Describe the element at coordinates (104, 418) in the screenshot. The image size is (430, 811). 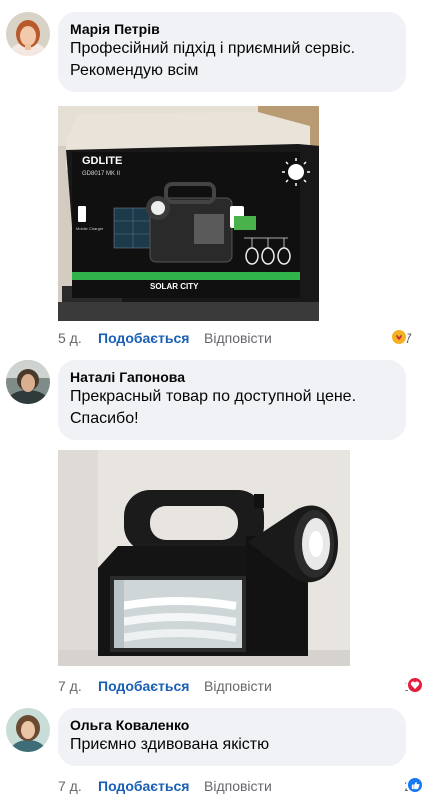
I see `comment-text-line: Спасибо!` at that location.